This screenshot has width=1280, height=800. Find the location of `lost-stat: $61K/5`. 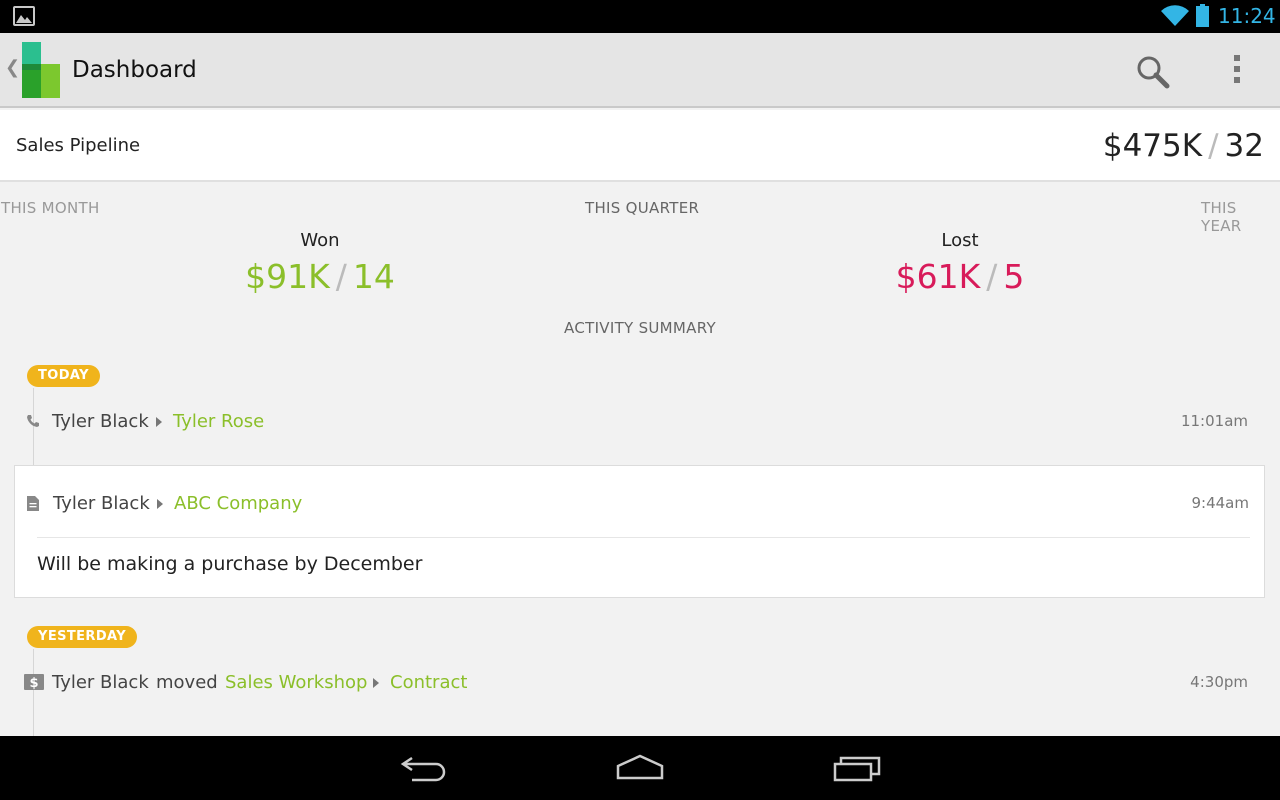

lost-stat: $61K/5 is located at coordinates (960, 276).